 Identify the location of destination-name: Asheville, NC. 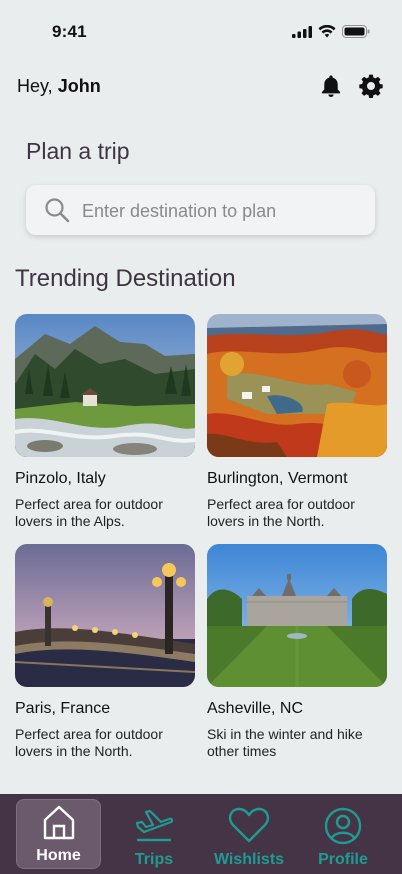
(255, 708).